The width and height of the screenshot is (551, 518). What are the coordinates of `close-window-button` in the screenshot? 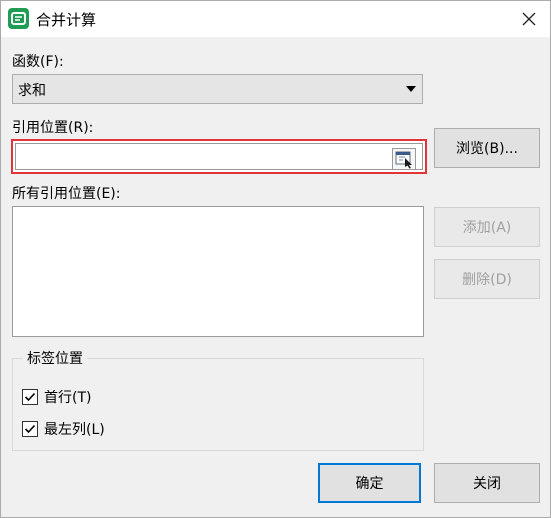 It's located at (529, 19).